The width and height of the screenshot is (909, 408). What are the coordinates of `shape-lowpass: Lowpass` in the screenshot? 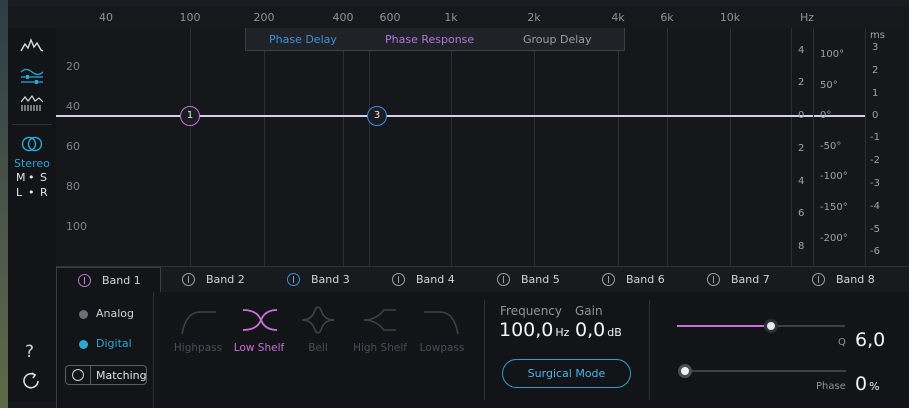 It's located at (442, 330).